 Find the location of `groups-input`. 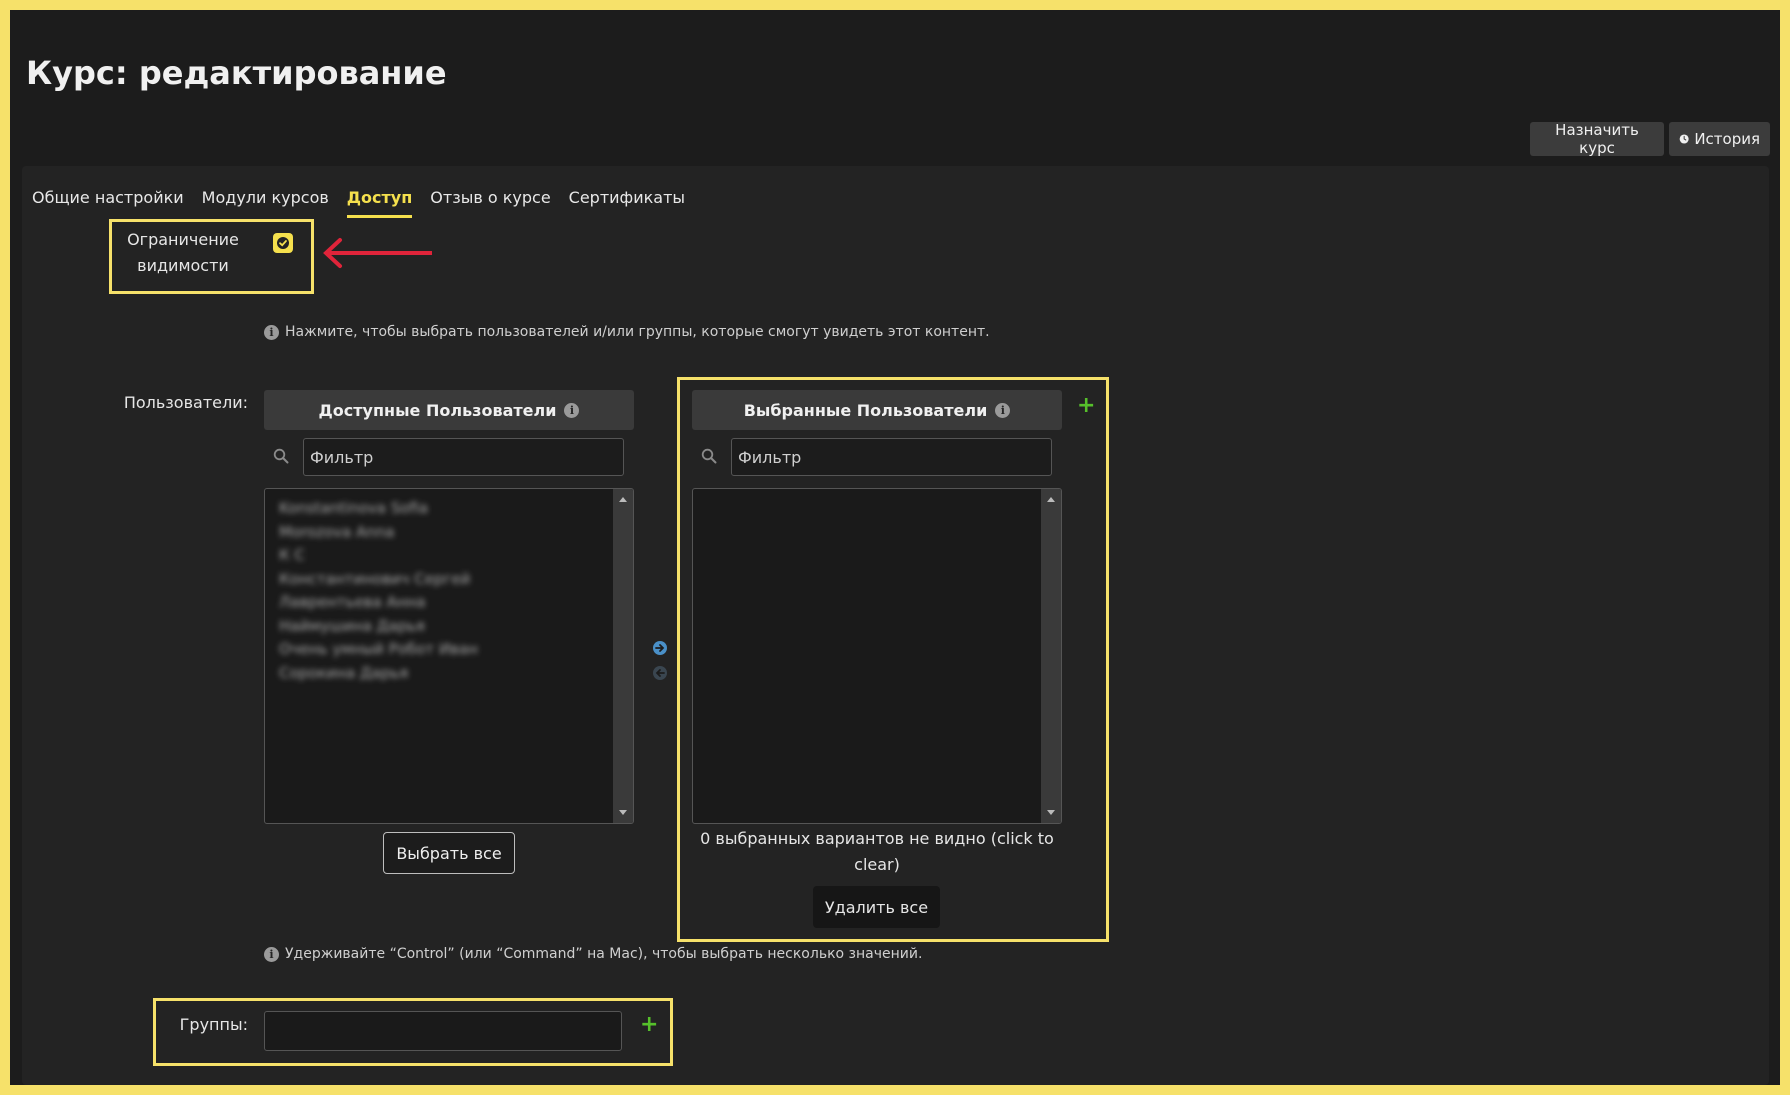

groups-input is located at coordinates (443, 1031).